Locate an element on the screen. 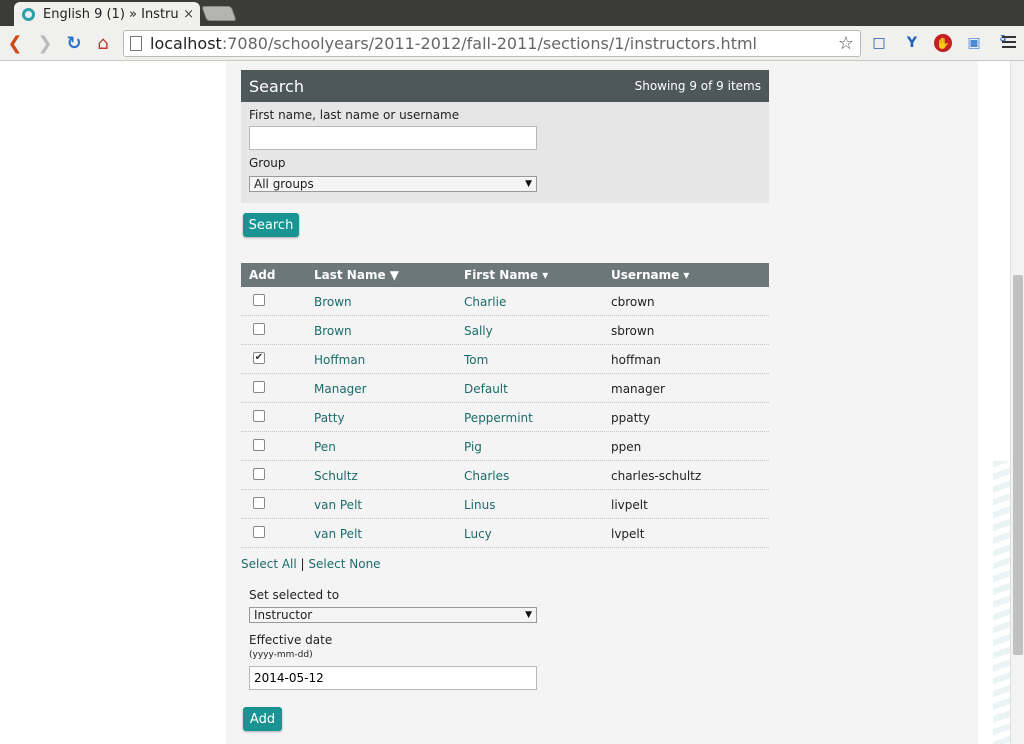  table-row: Patty Peppermint ppatty is located at coordinates (505, 417).